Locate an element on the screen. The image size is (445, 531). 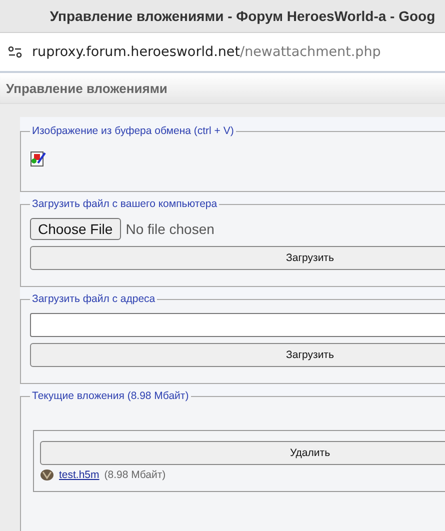
window-title: Управление вложениями - Форум HeroesWorld-a - Goog is located at coordinates (243, 16).